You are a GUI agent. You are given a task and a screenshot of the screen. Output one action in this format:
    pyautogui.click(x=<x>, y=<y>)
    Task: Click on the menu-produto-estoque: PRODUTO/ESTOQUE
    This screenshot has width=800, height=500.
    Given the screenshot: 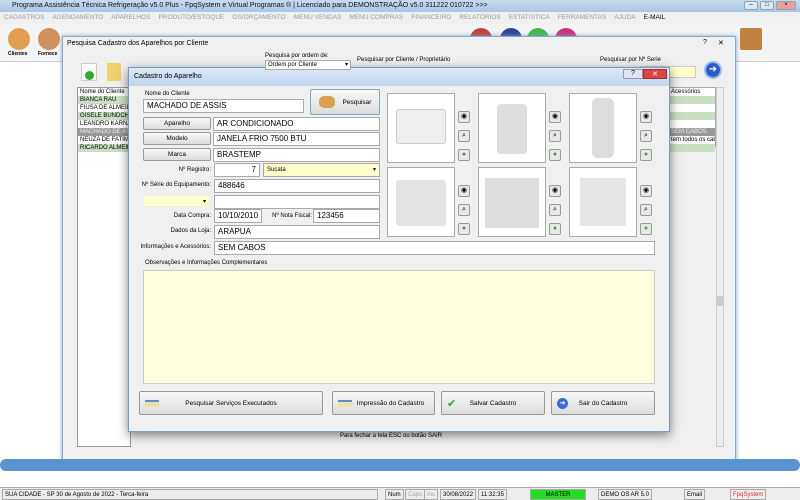 What is the action you would take?
    pyautogui.click(x=192, y=18)
    